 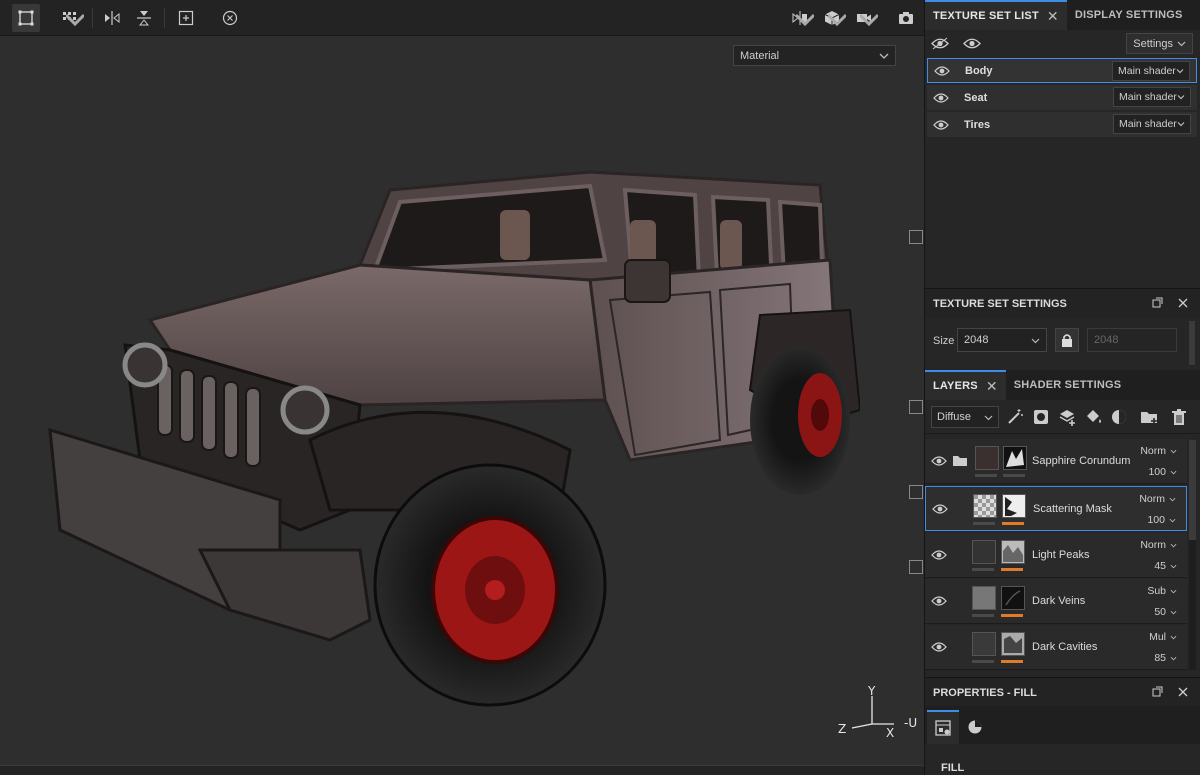 What do you see at coordinates (1119, 417) in the screenshot?
I see `smart-material-icon` at bounding box center [1119, 417].